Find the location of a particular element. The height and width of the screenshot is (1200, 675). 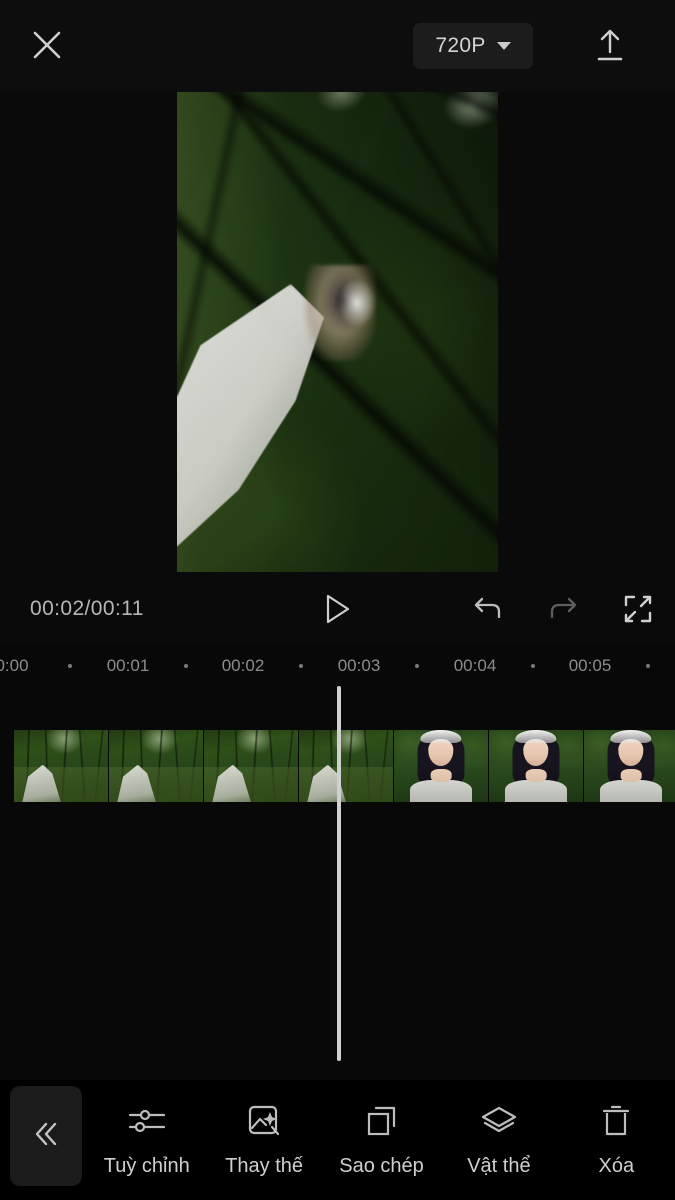

resolution-dropdown: 720P is located at coordinates (473, 46).